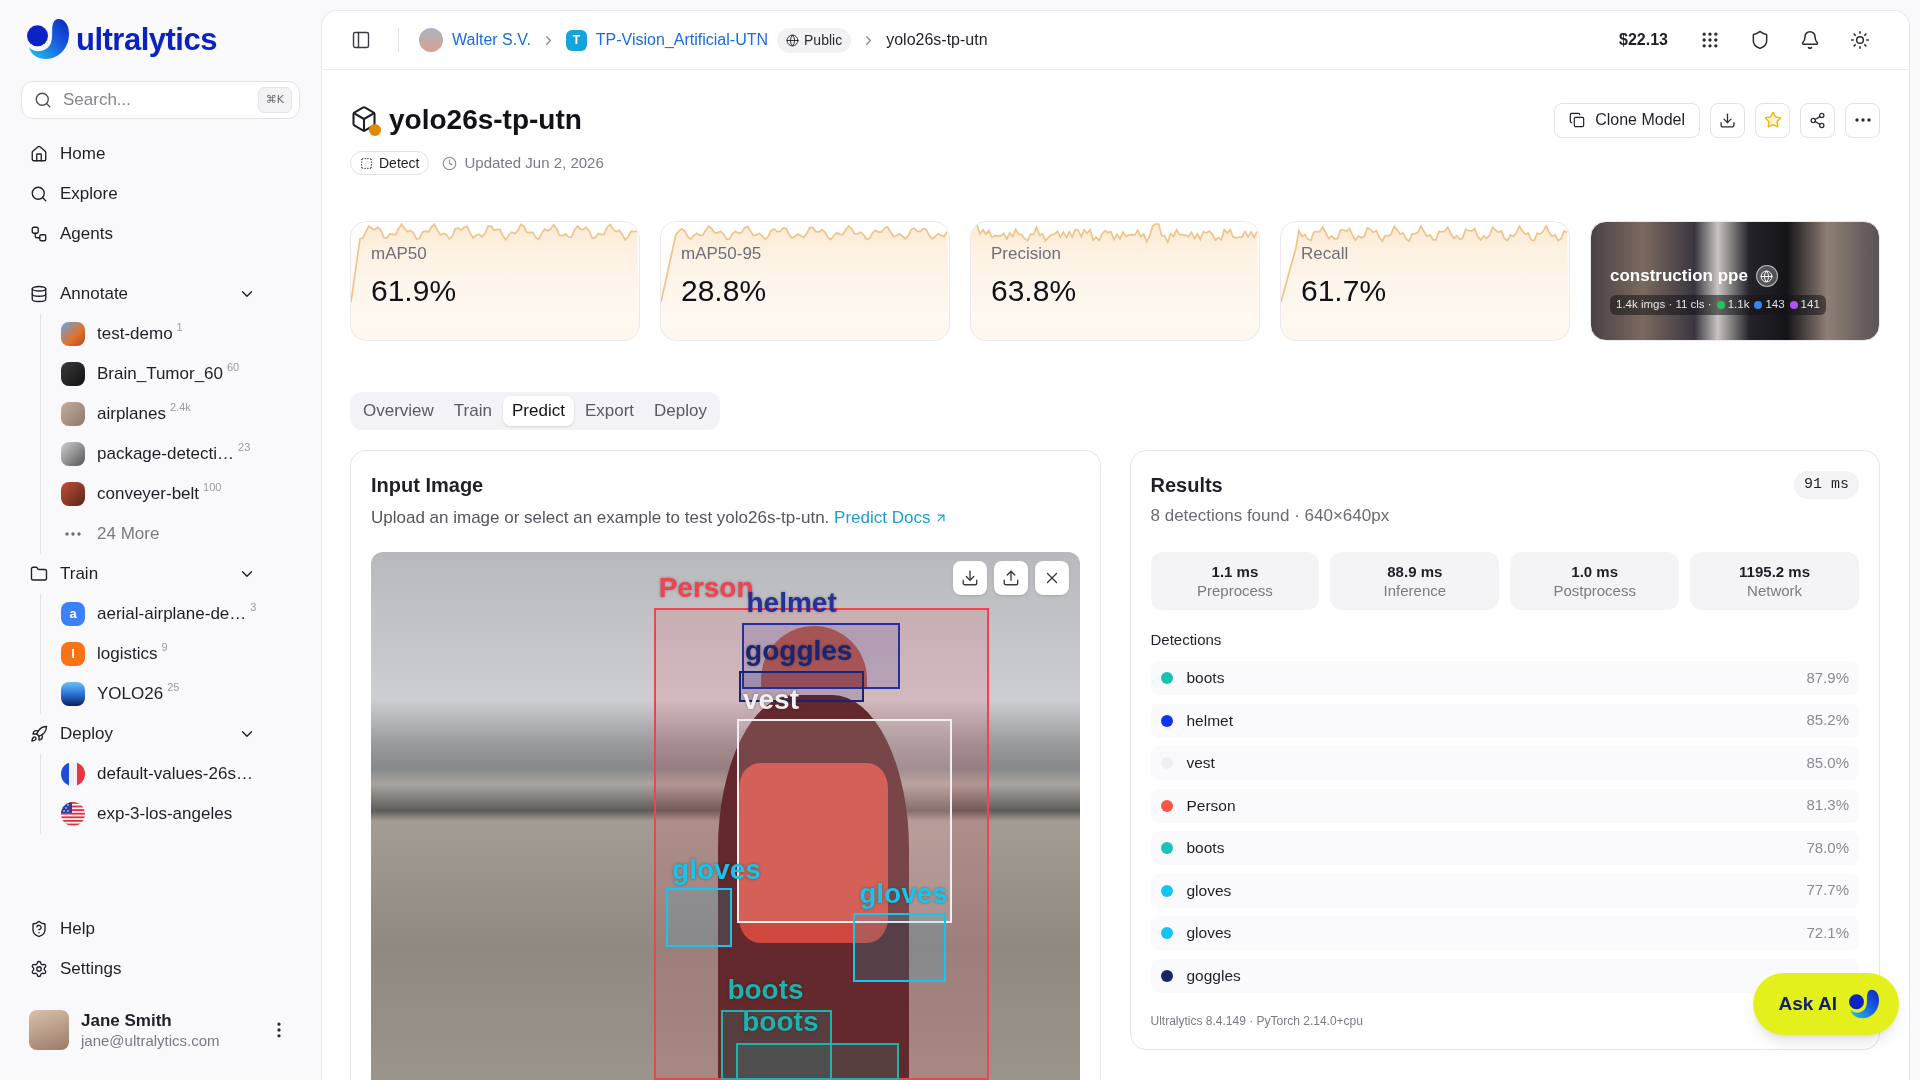 Image resolution: width=1920 pixels, height=1080 pixels. I want to click on globe-icon, so click(1766, 276).